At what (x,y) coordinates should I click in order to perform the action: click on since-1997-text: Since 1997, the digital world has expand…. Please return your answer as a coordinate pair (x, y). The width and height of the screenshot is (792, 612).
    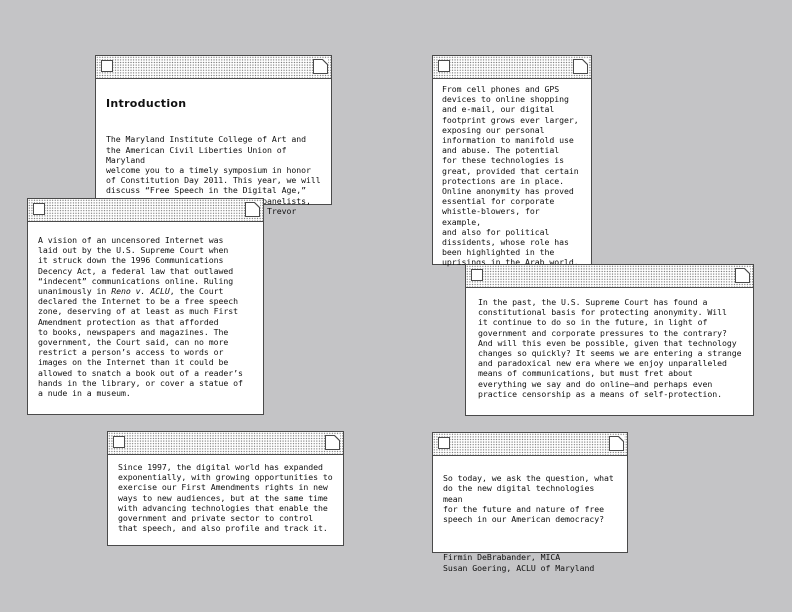
    Looking at the image, I should click on (225, 498).